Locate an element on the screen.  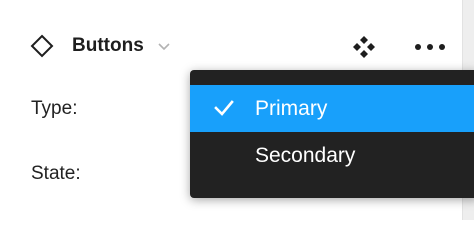
property-label-type: Type: is located at coordinates (54, 108).